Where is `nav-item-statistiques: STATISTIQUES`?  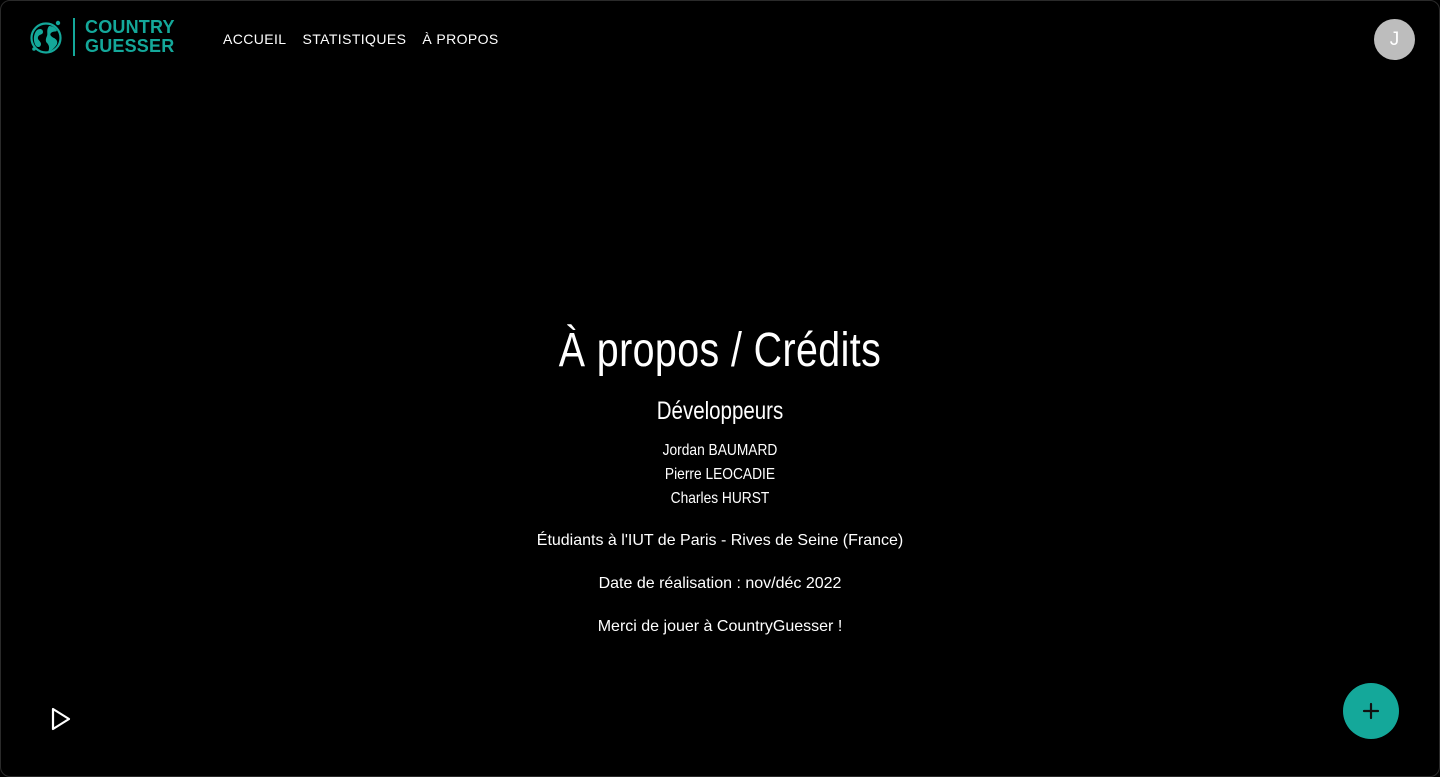 nav-item-statistiques: STATISTIQUES is located at coordinates (354, 39).